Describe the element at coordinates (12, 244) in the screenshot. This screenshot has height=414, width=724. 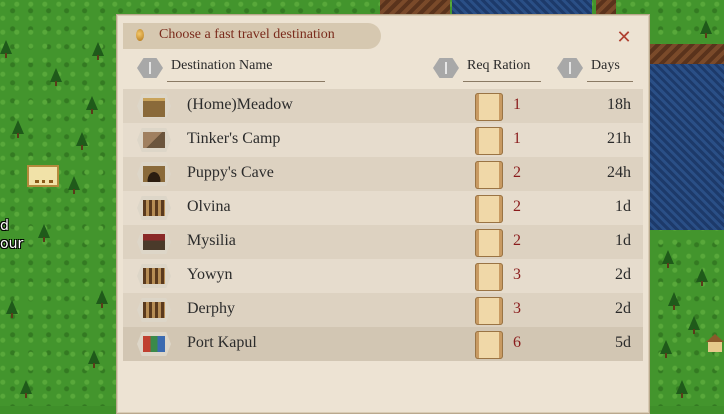
I see `map-label-line2: our` at that location.